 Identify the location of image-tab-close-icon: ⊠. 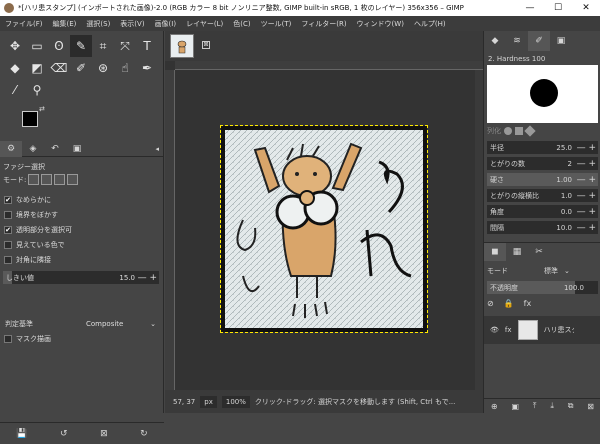
(206, 45).